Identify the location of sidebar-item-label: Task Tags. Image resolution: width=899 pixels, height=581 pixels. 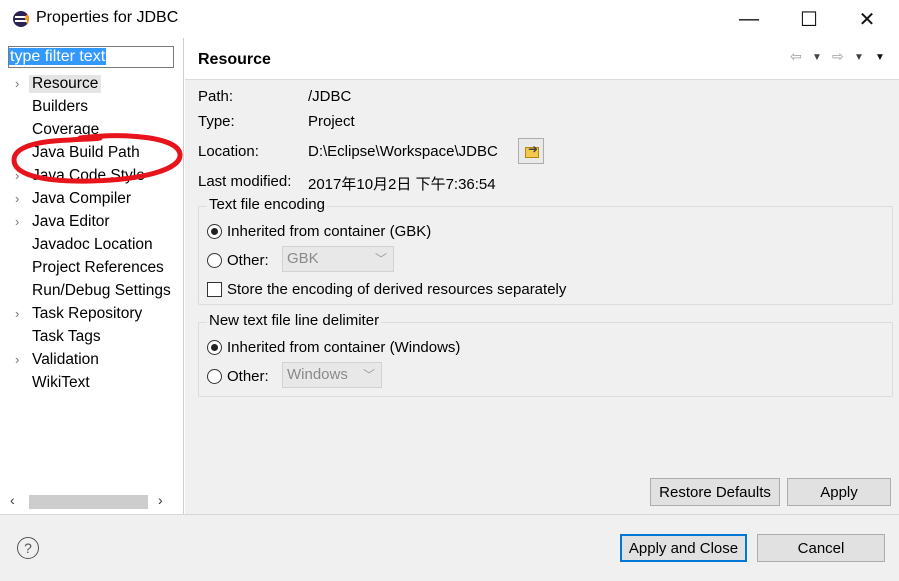
(66, 336).